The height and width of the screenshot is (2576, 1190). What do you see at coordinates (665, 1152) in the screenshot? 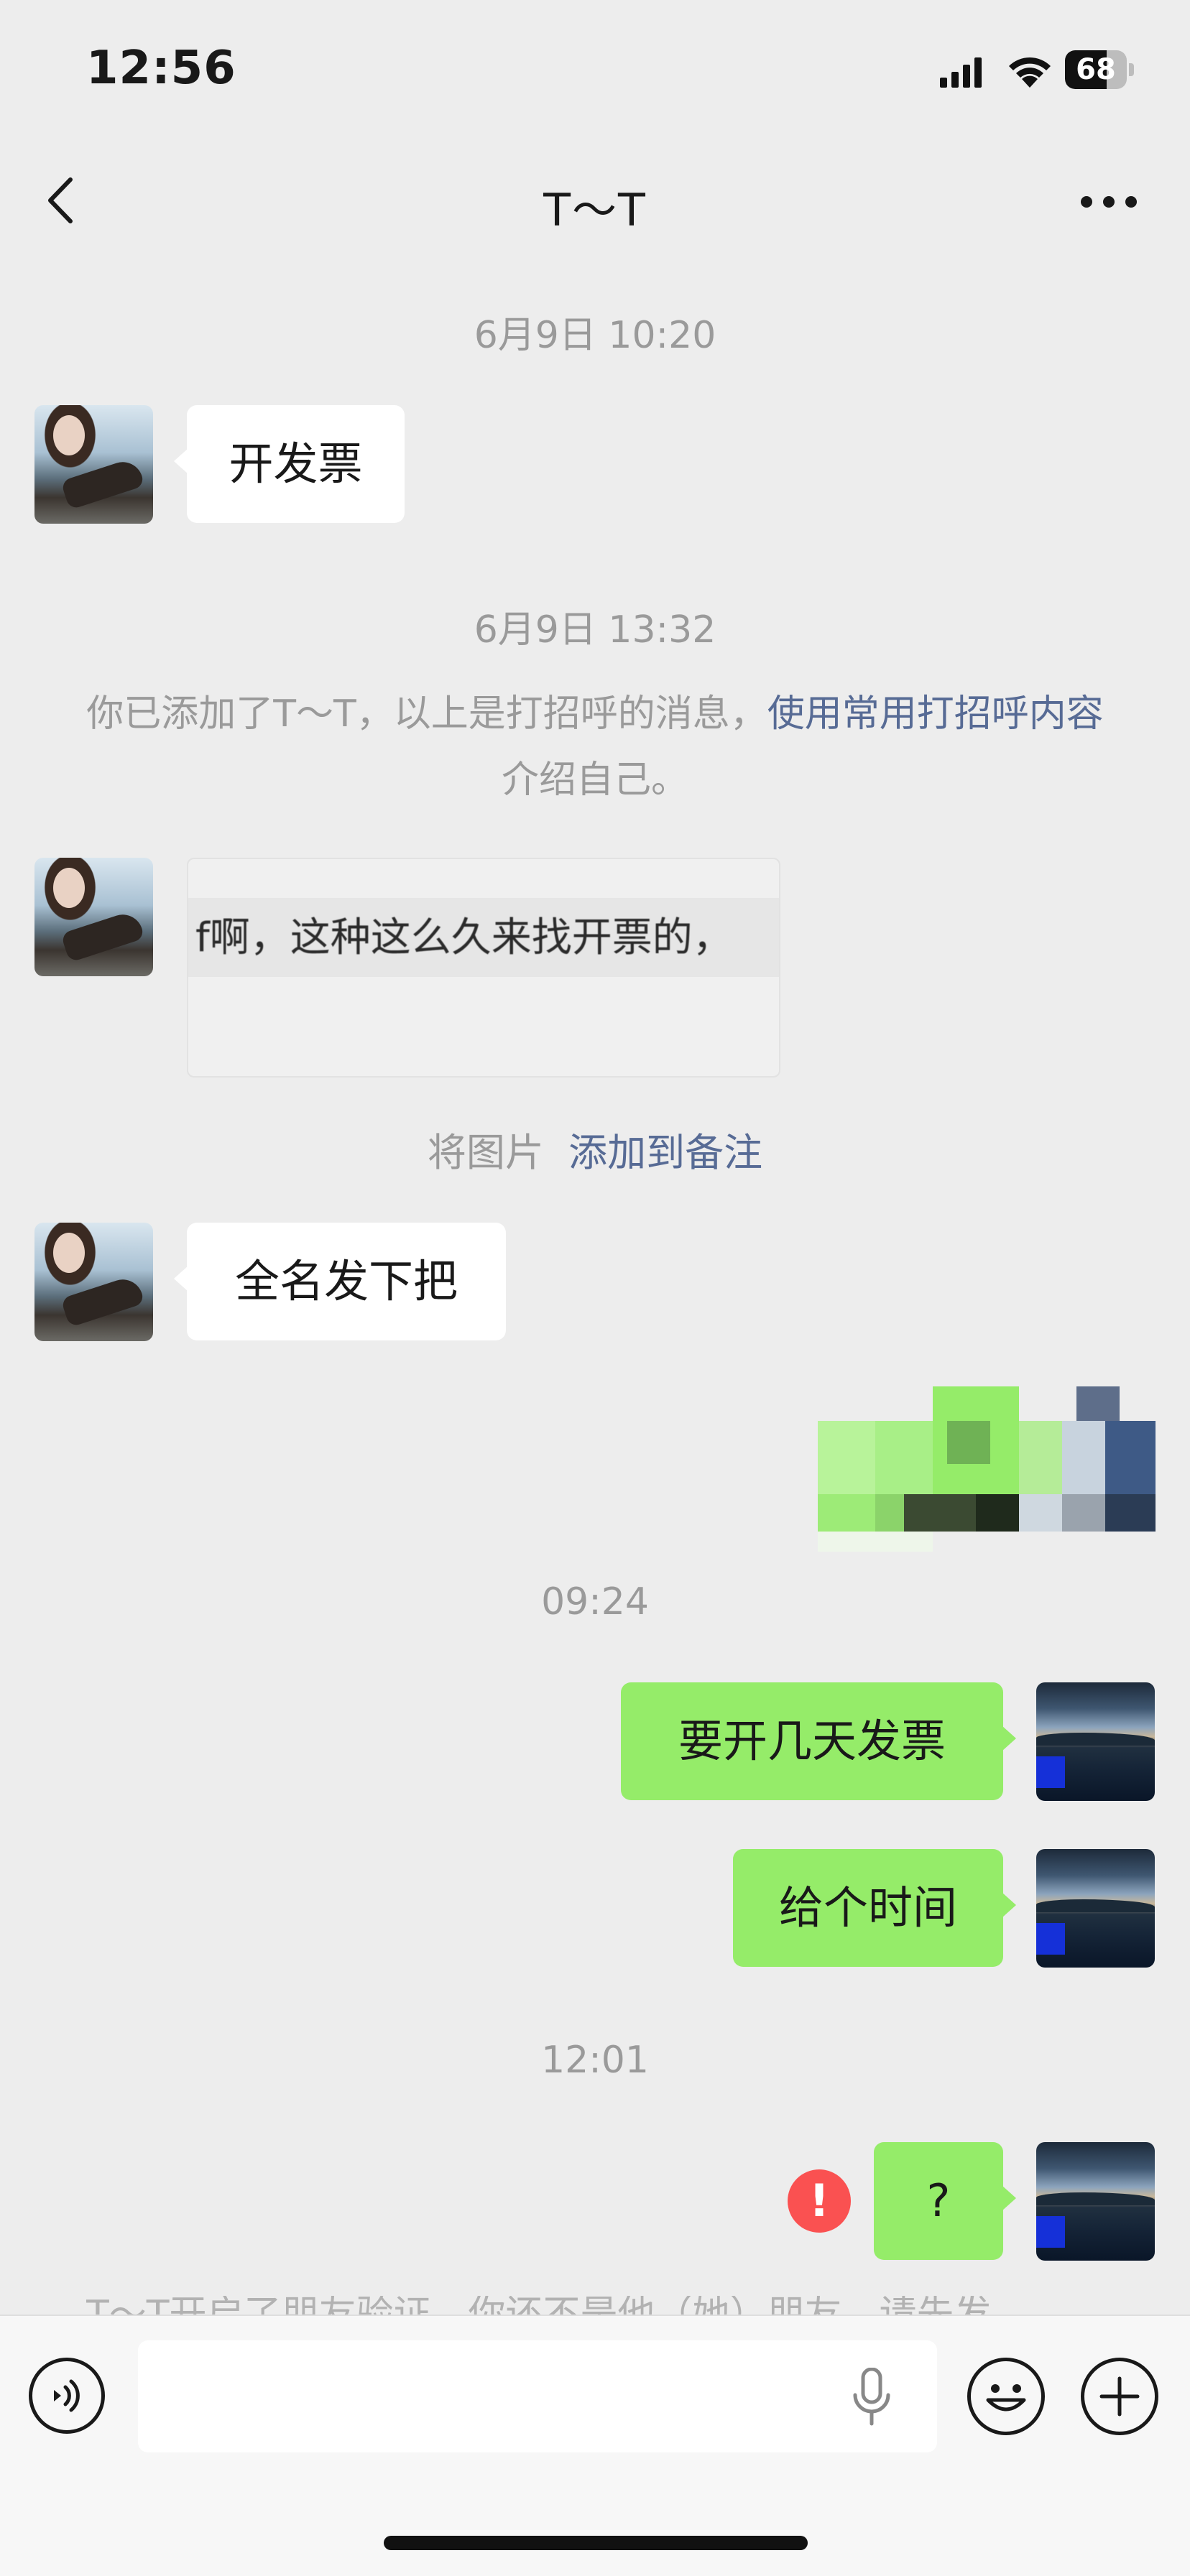
I see `add-to-remark-link: 添加到备注` at bounding box center [665, 1152].